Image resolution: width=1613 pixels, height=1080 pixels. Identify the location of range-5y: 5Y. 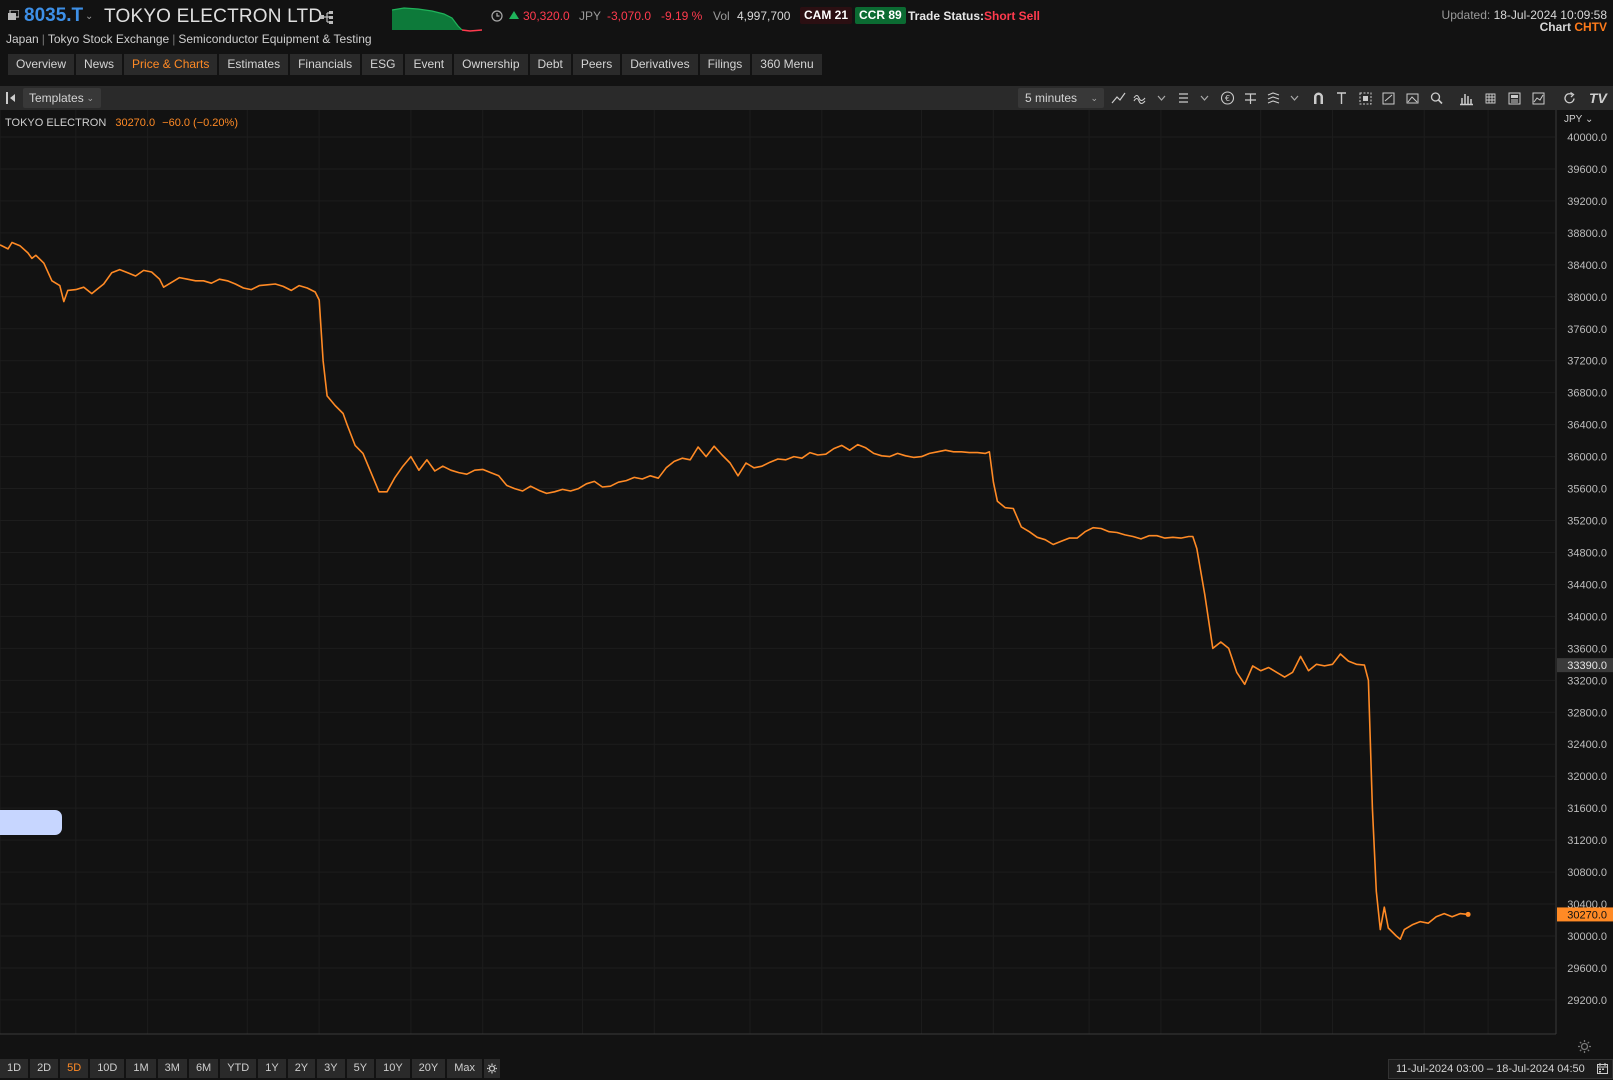
(360, 1068).